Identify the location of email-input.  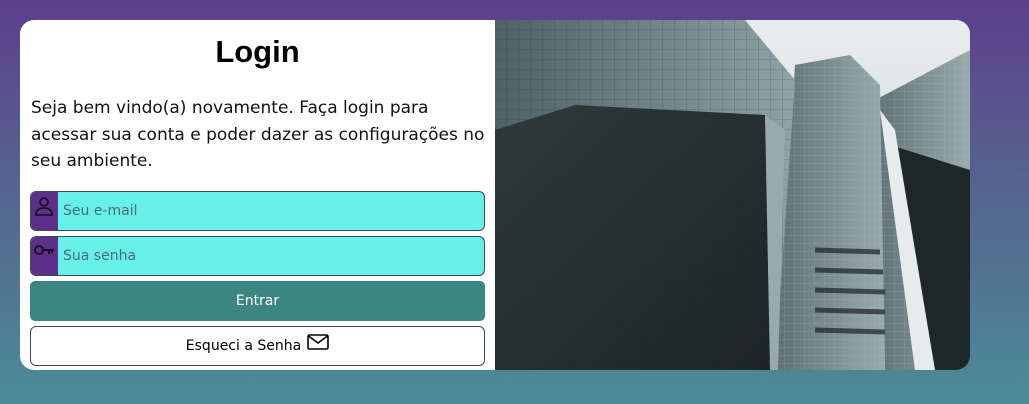
(271, 211).